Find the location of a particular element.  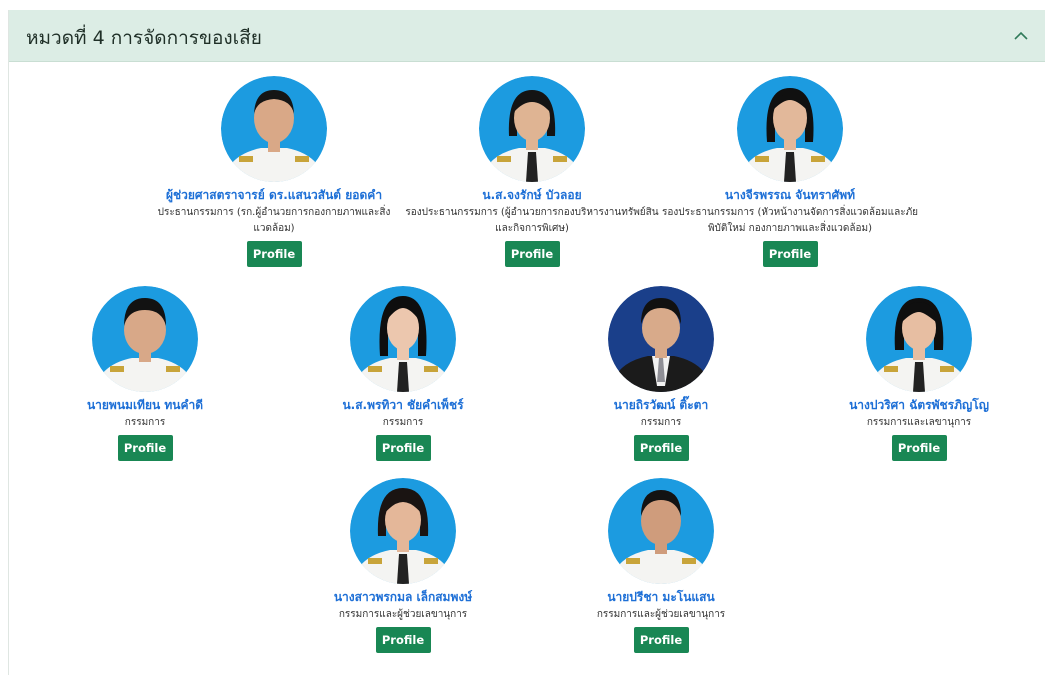

member-name: นายพนมเทียน ทนคำดี is located at coordinates (147, 405).